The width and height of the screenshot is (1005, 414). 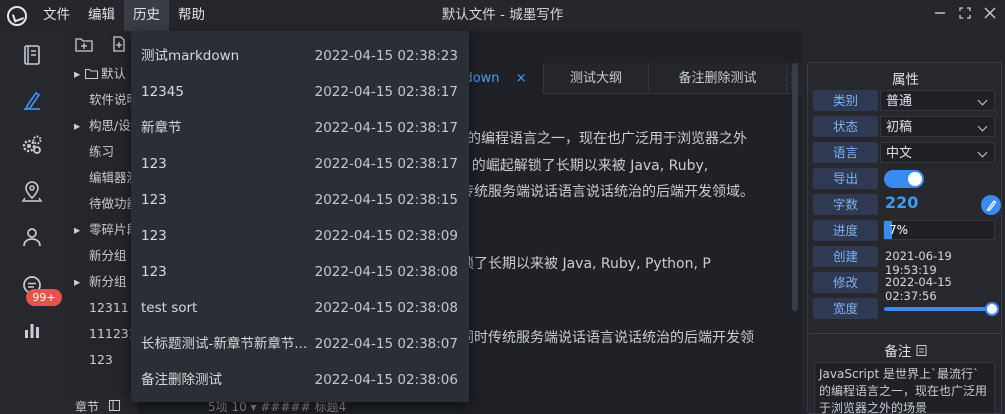 I want to click on category-label: 类别, so click(x=845, y=100).